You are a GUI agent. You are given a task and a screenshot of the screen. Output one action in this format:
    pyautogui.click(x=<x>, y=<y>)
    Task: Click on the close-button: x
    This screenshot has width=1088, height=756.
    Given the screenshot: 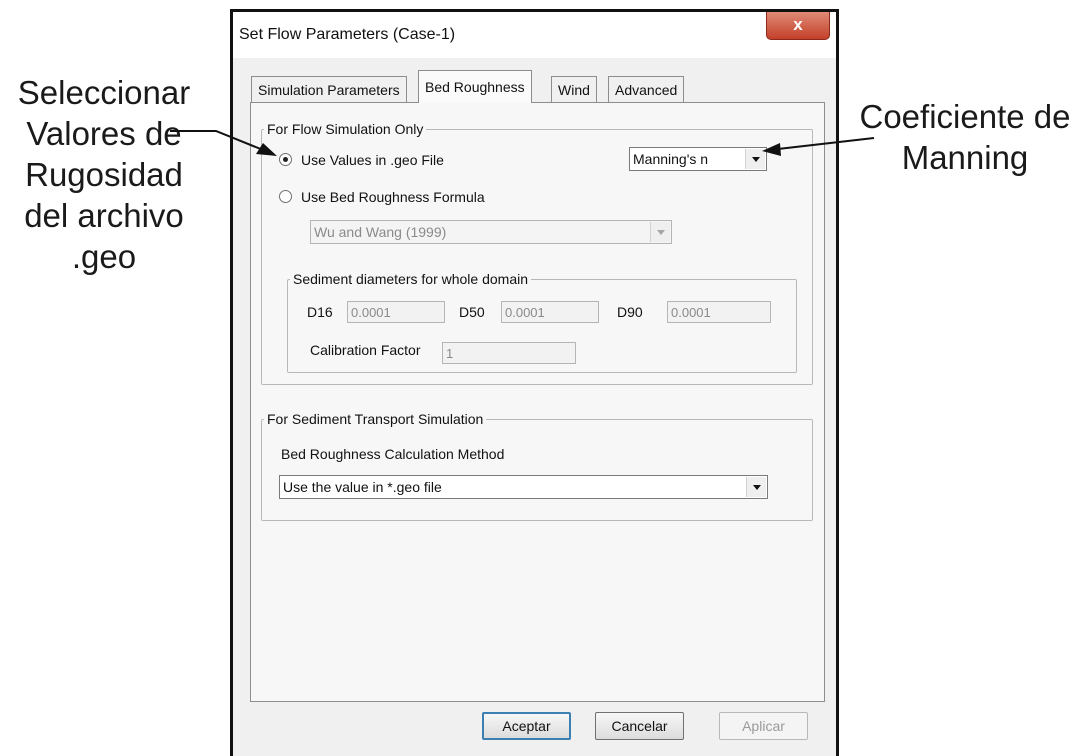 What is the action you would take?
    pyautogui.click(x=798, y=26)
    